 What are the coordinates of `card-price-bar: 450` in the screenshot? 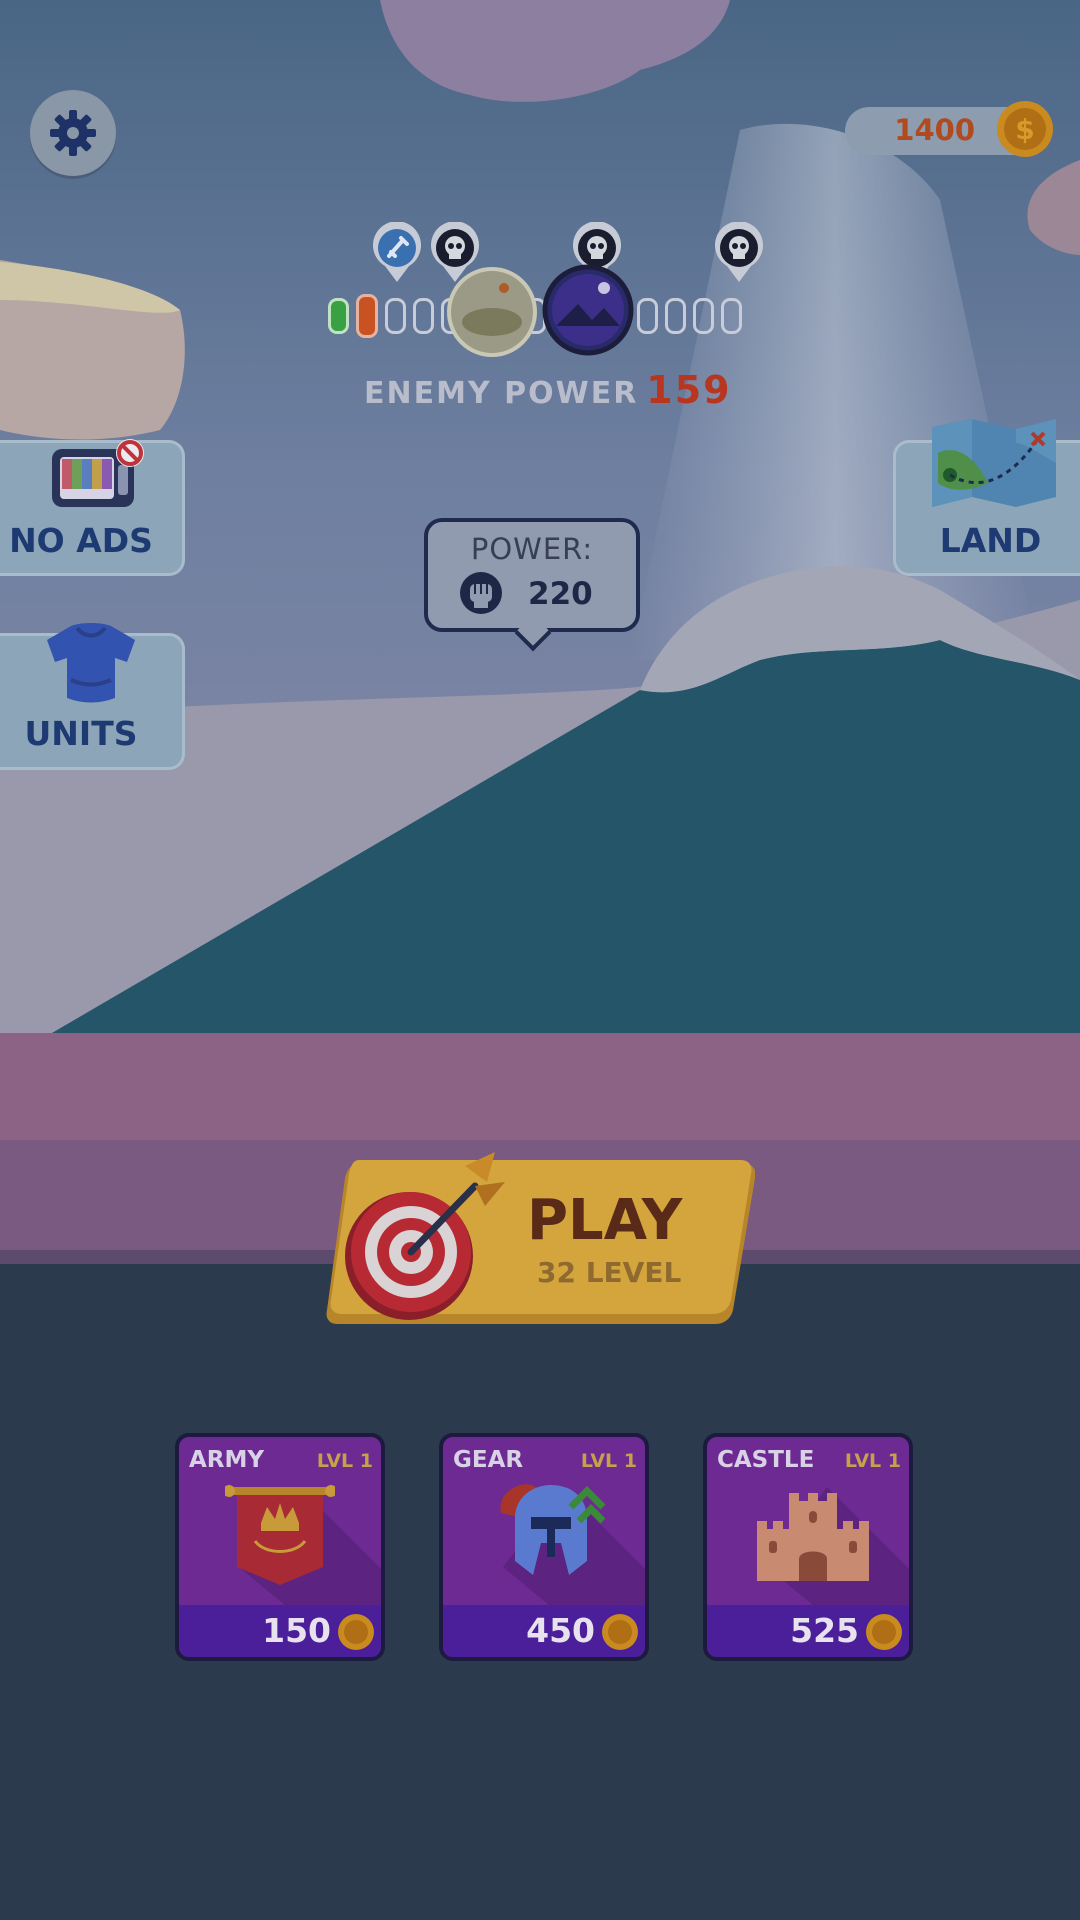 It's located at (544, 1631).